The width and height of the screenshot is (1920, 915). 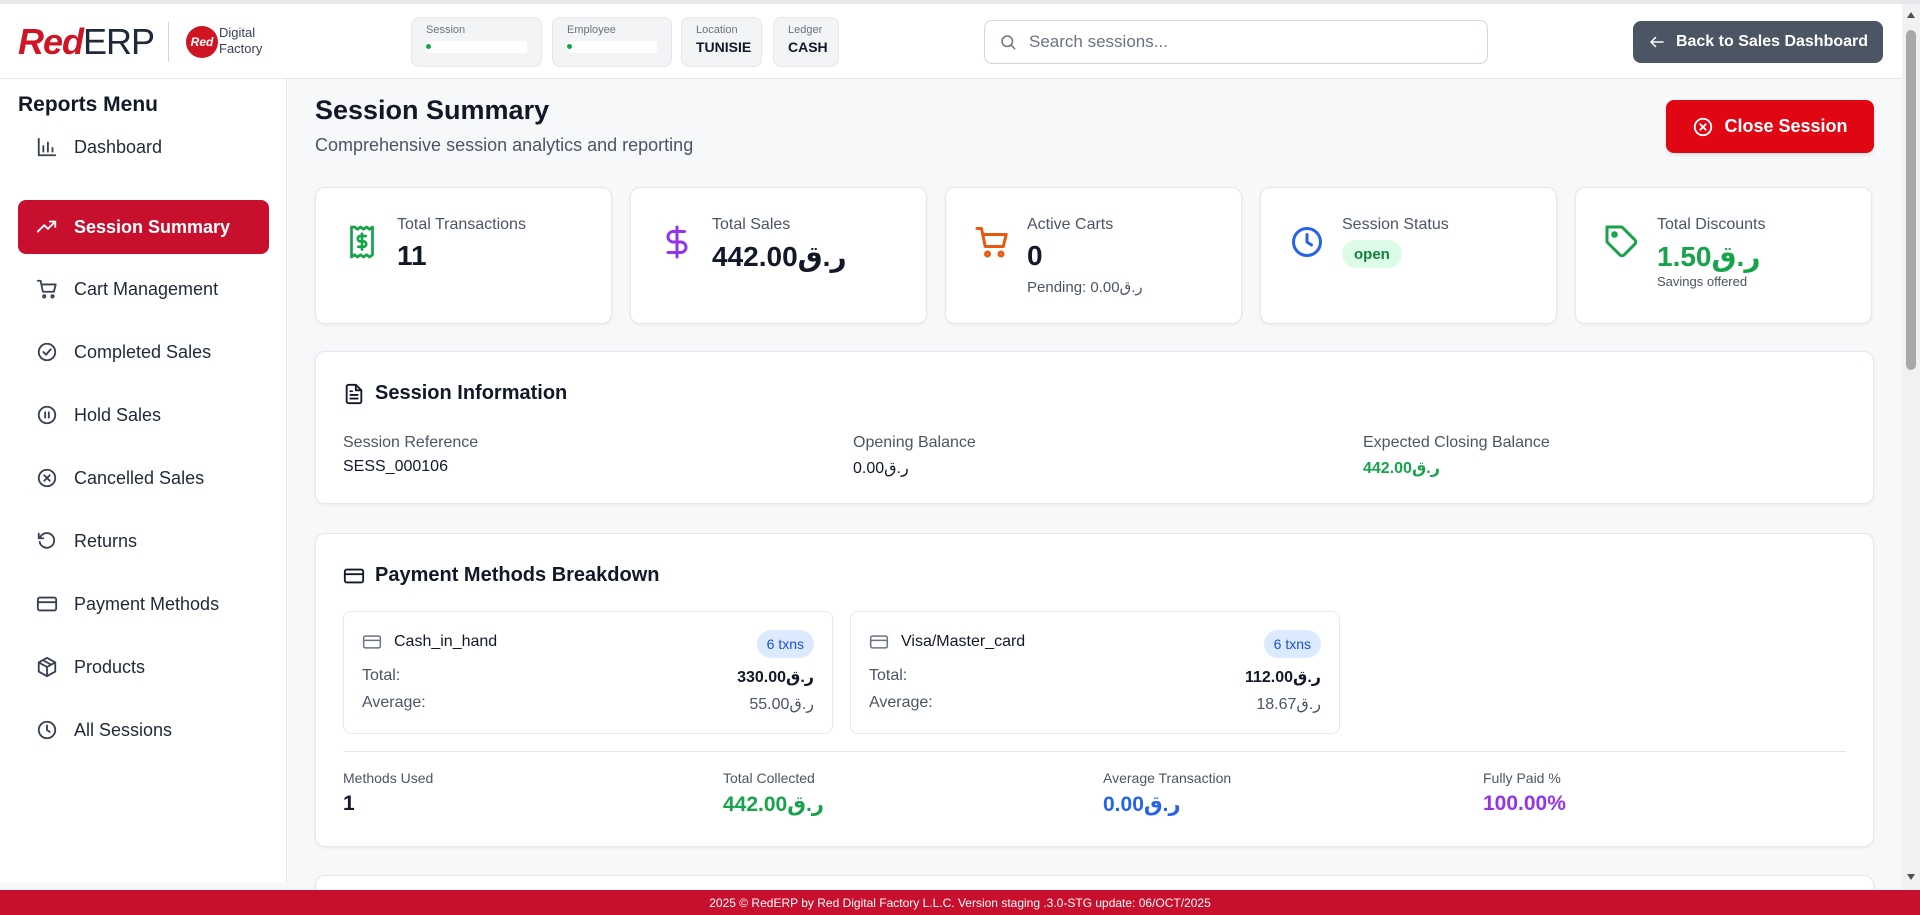 I want to click on bar-chart-icon, so click(x=47, y=147).